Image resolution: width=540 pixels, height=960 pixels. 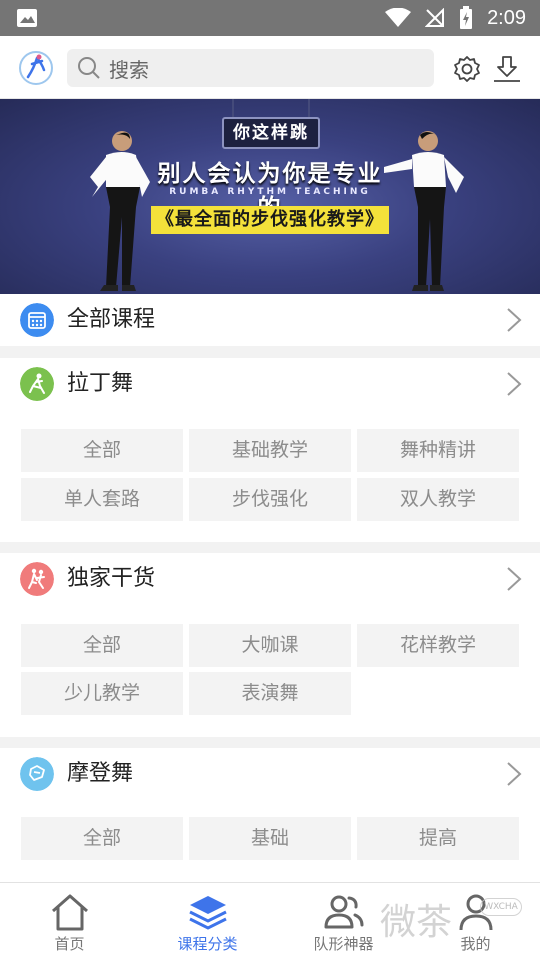 I want to click on download-icon, so click(x=507, y=69).